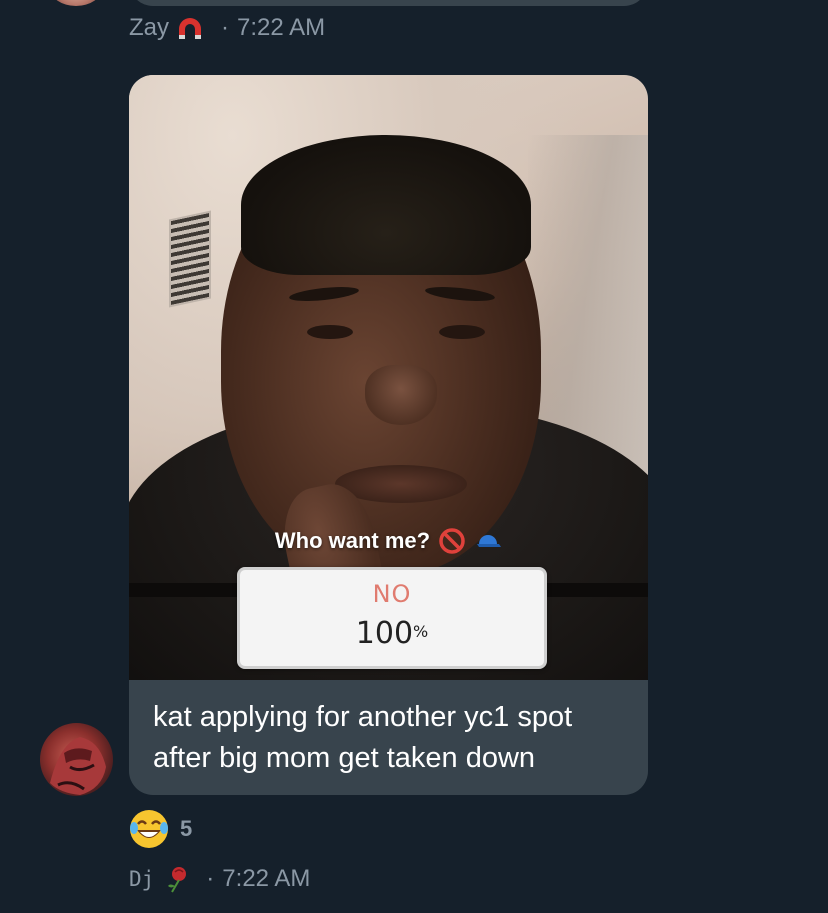 The width and height of the screenshot is (828, 913). What do you see at coordinates (392, 594) in the screenshot?
I see `poll-option-label: NO` at bounding box center [392, 594].